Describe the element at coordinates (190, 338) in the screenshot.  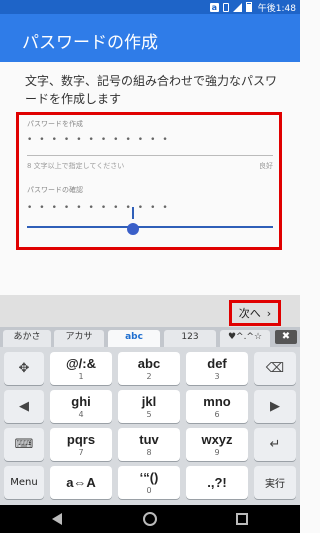
I see `tab-numbers: 123` at that location.